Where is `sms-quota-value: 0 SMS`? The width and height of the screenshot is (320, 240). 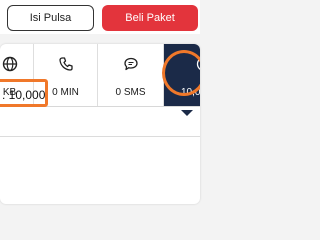 sms-quota-value: 0 SMS is located at coordinates (130, 92).